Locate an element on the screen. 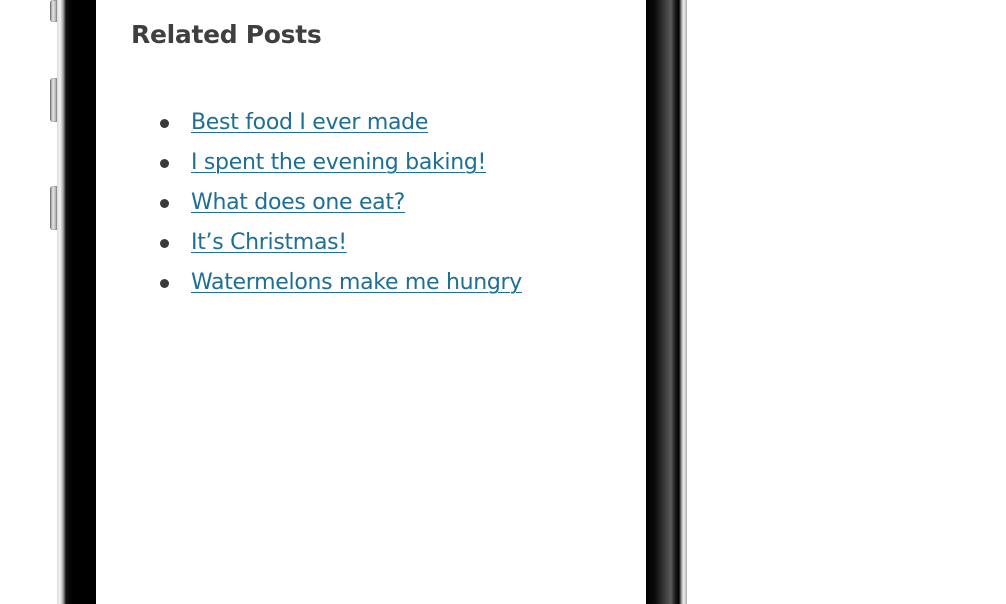 The width and height of the screenshot is (1006, 604). related-post-link: I spent the evening baking! is located at coordinates (338, 163).